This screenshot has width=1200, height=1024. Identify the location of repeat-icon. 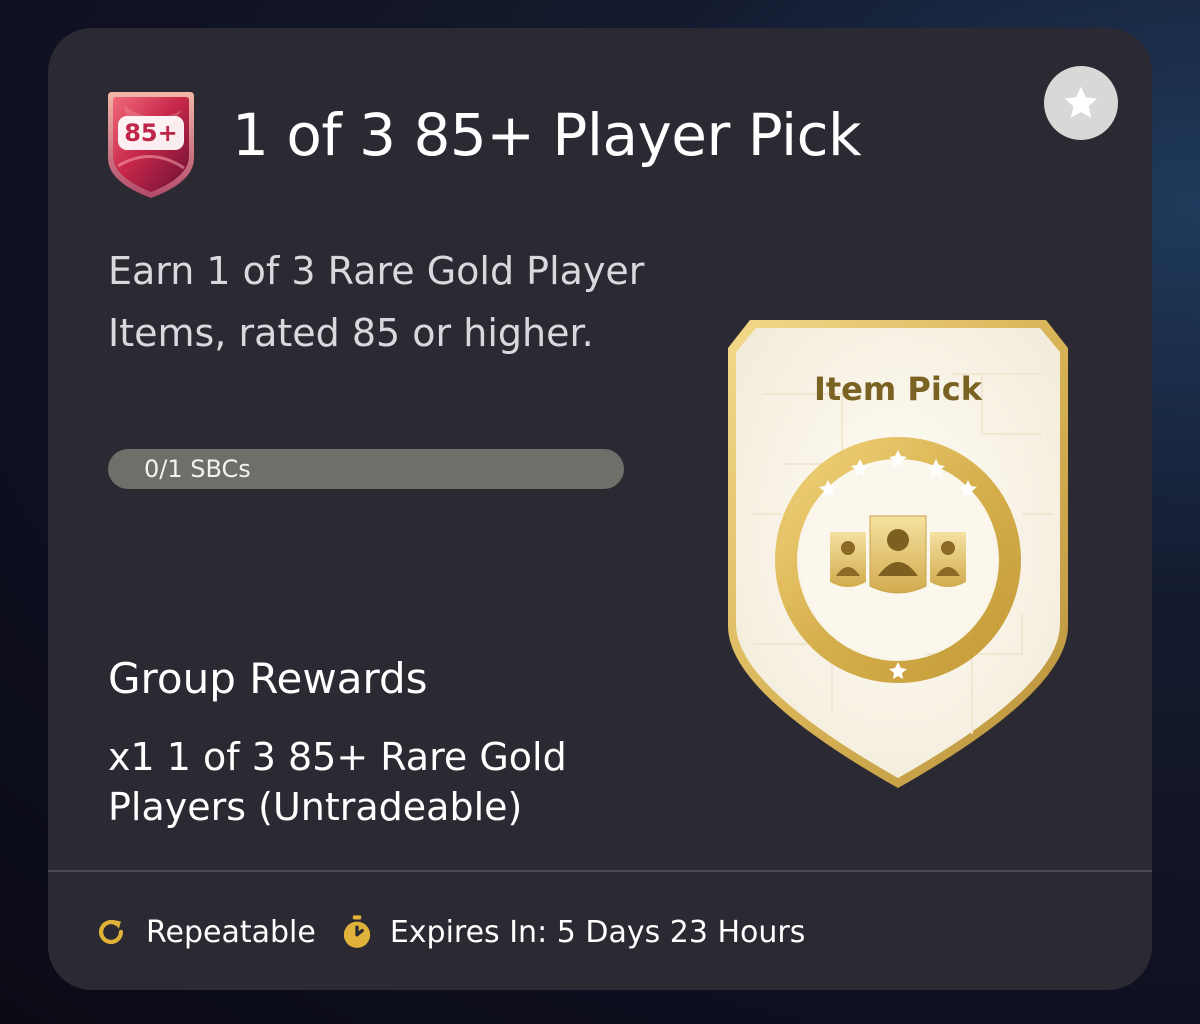
(111, 932).